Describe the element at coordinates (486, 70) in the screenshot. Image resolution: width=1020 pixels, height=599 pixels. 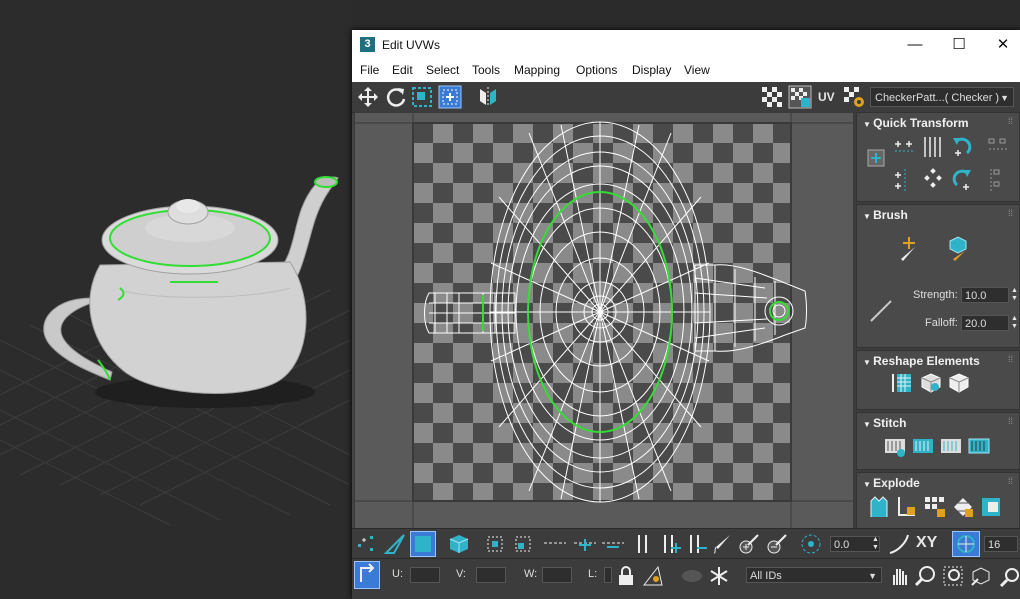
I see `menu-tools: Tools` at that location.